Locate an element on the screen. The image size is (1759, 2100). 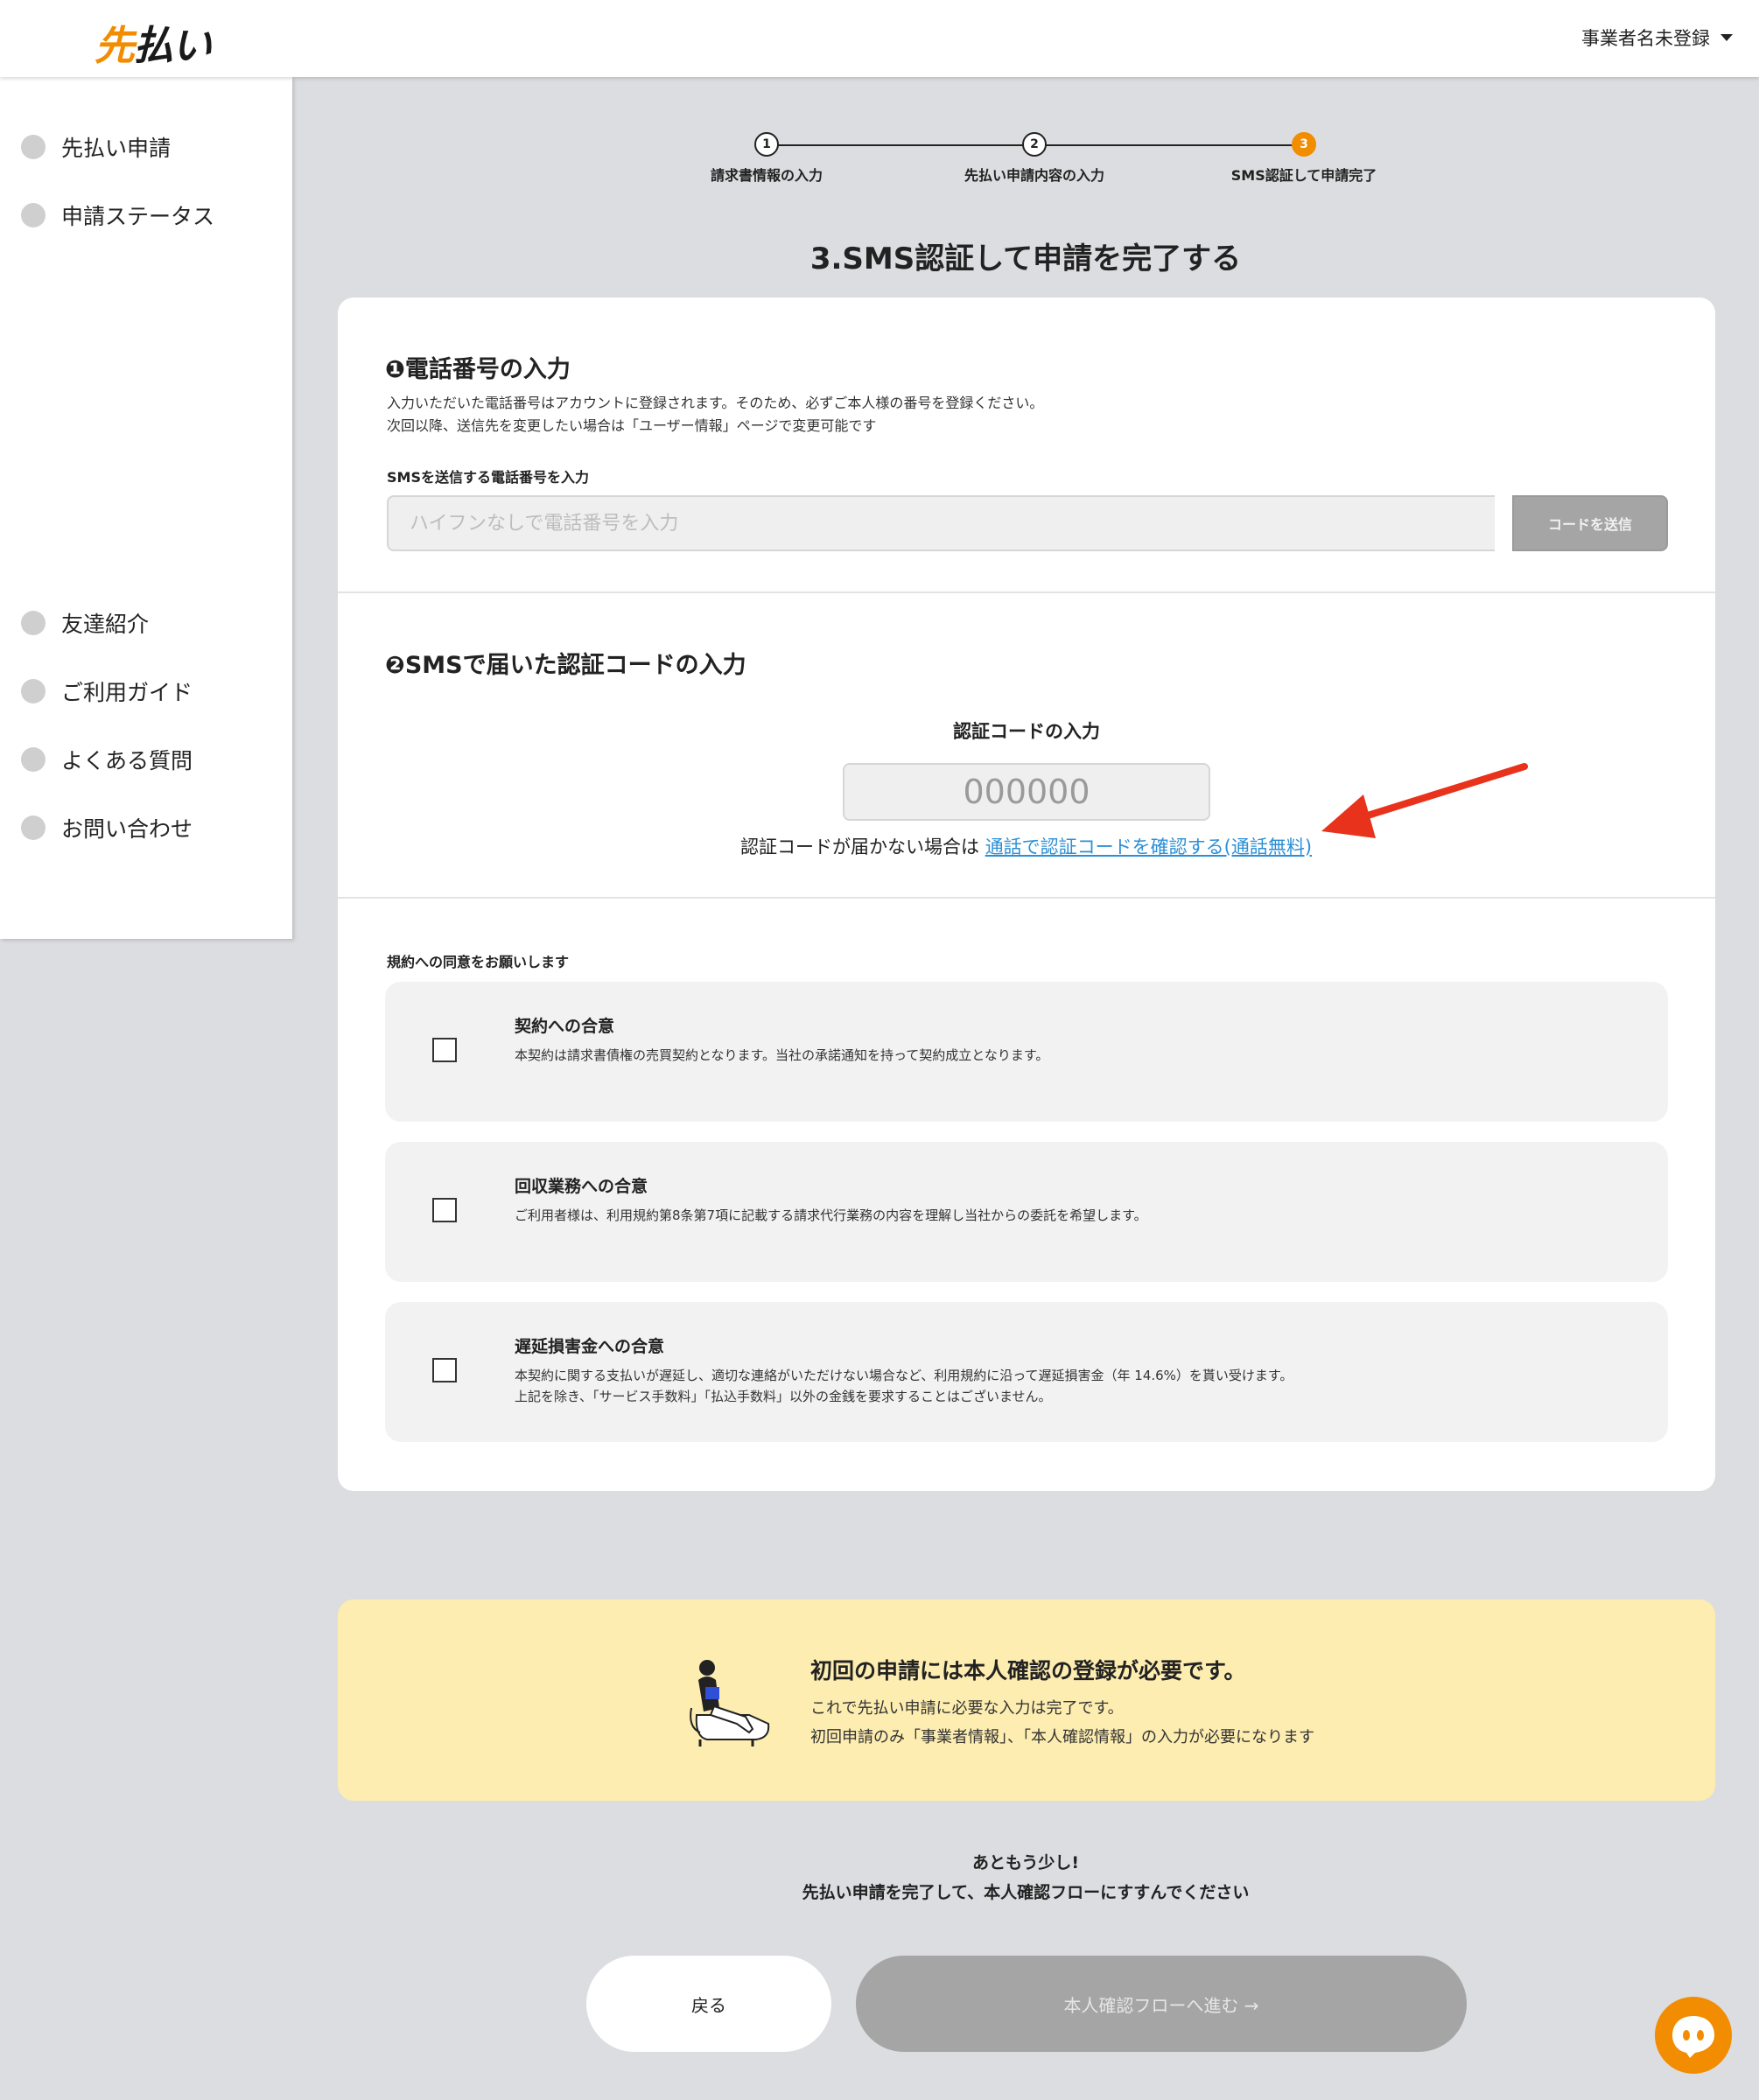
step-number-active: 3 is located at coordinates (1304, 144).